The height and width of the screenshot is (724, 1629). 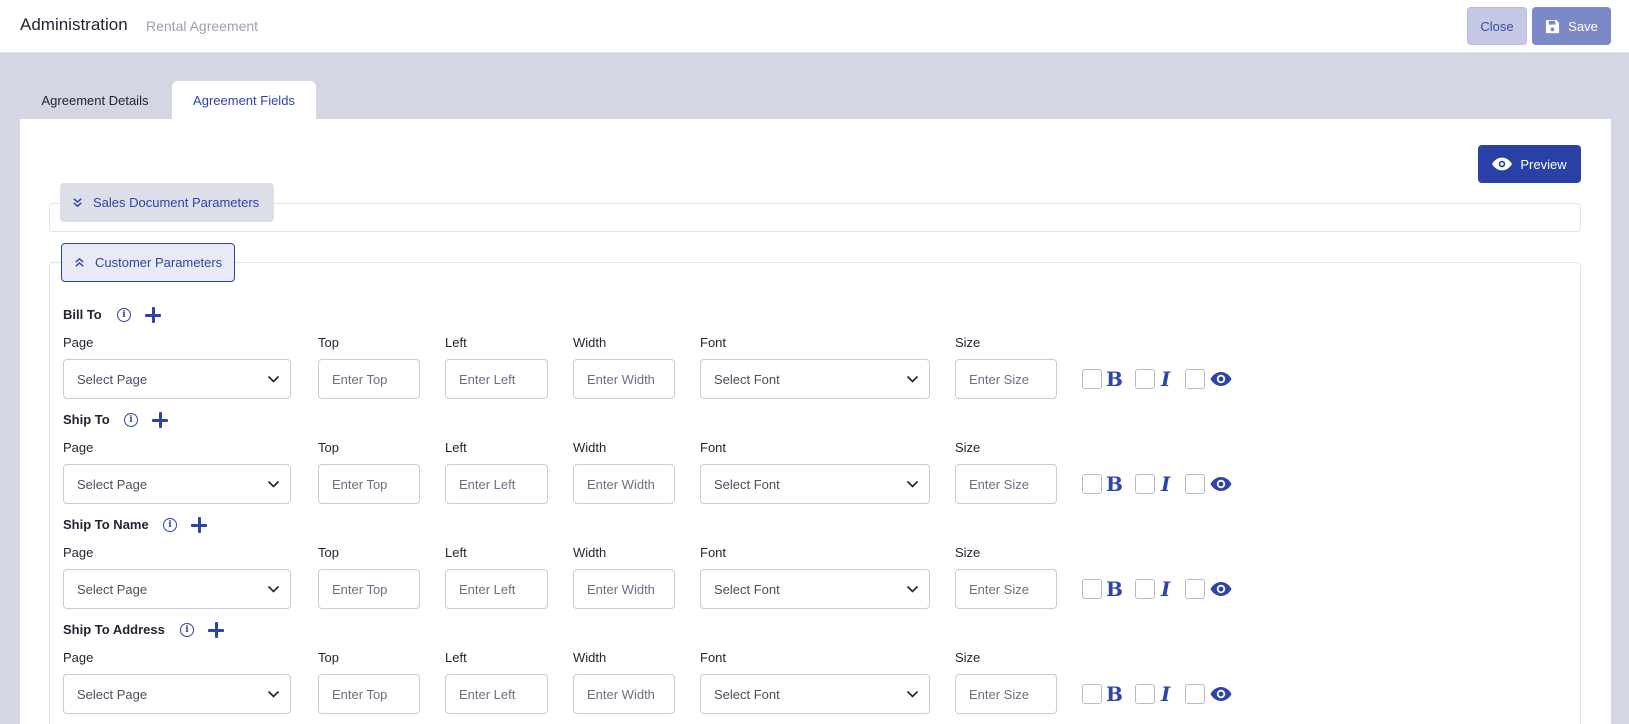 I want to click on tab-agreement-details: Agreement Details, so click(x=95, y=100).